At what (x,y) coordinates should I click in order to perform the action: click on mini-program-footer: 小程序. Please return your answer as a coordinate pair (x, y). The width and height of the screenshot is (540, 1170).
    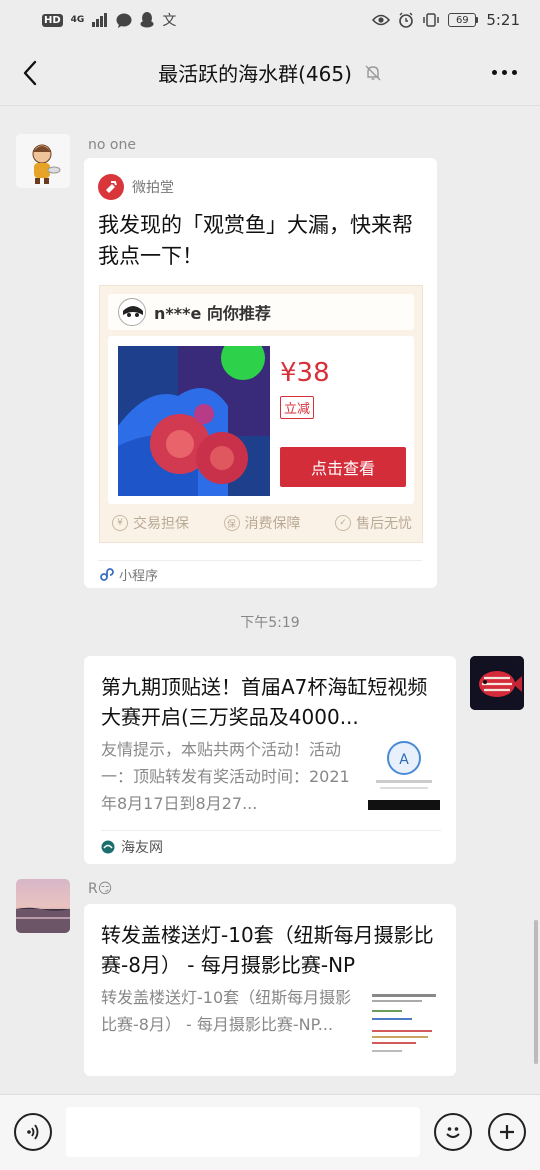
    Looking at the image, I should click on (129, 574).